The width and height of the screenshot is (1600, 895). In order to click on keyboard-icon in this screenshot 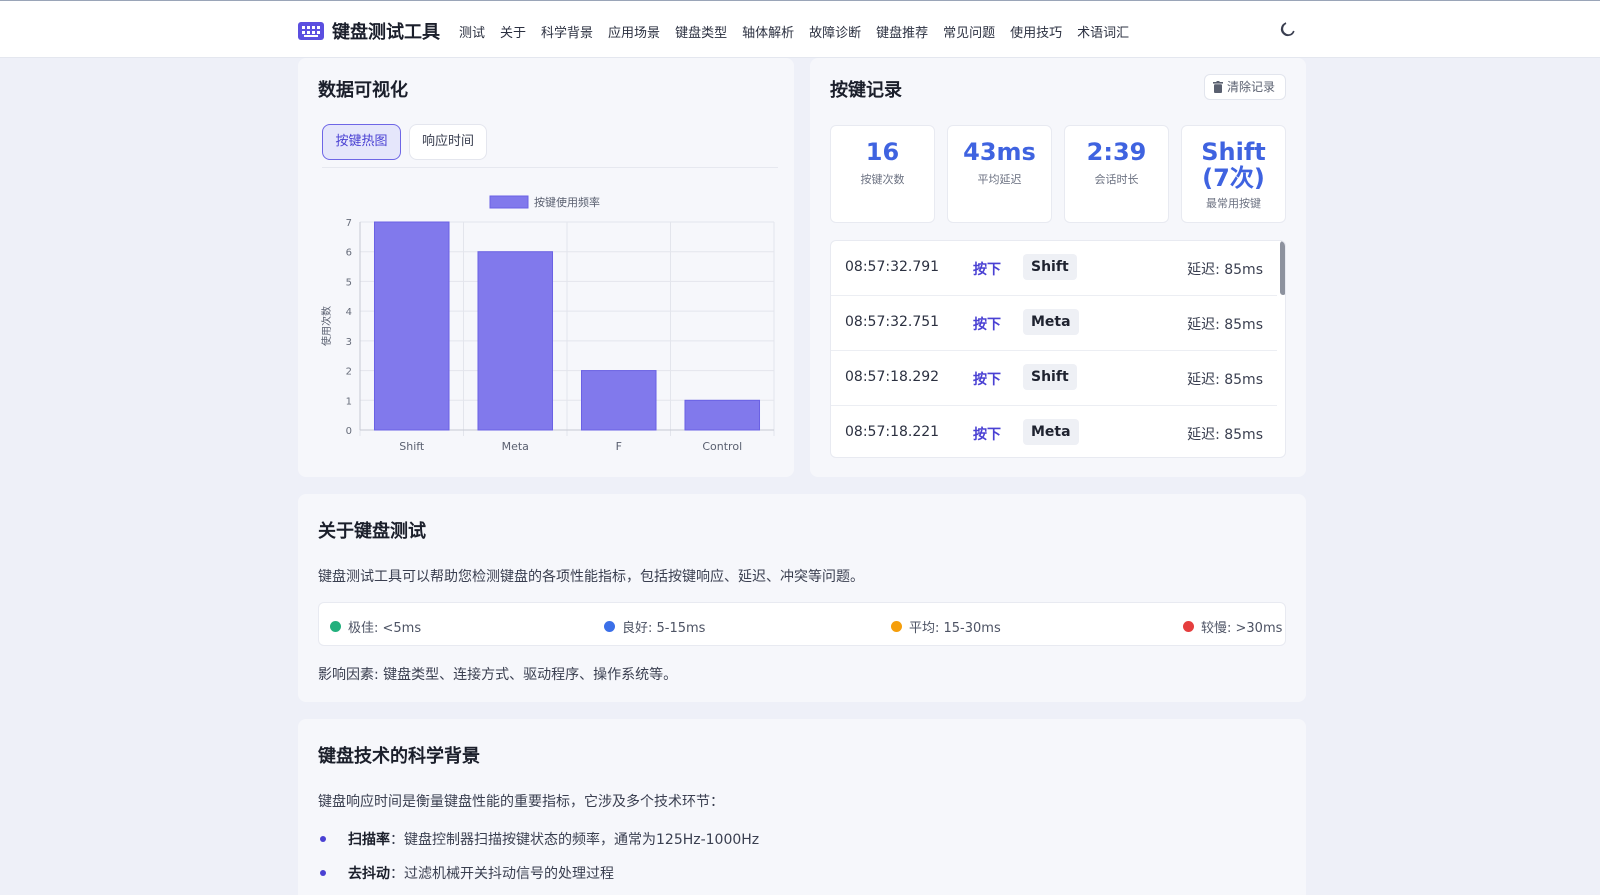, I will do `click(311, 31)`.